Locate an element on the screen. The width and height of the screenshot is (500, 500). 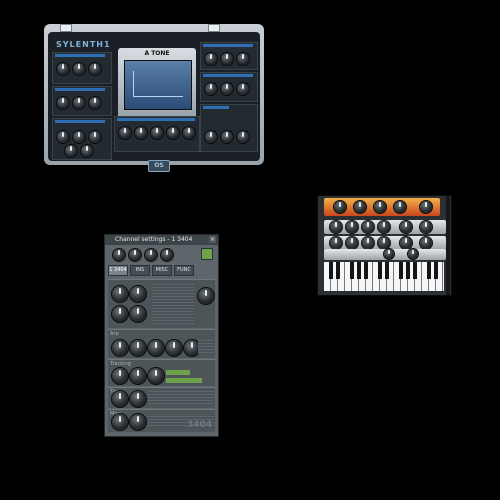
menu-button is located at coordinates (214, 28).